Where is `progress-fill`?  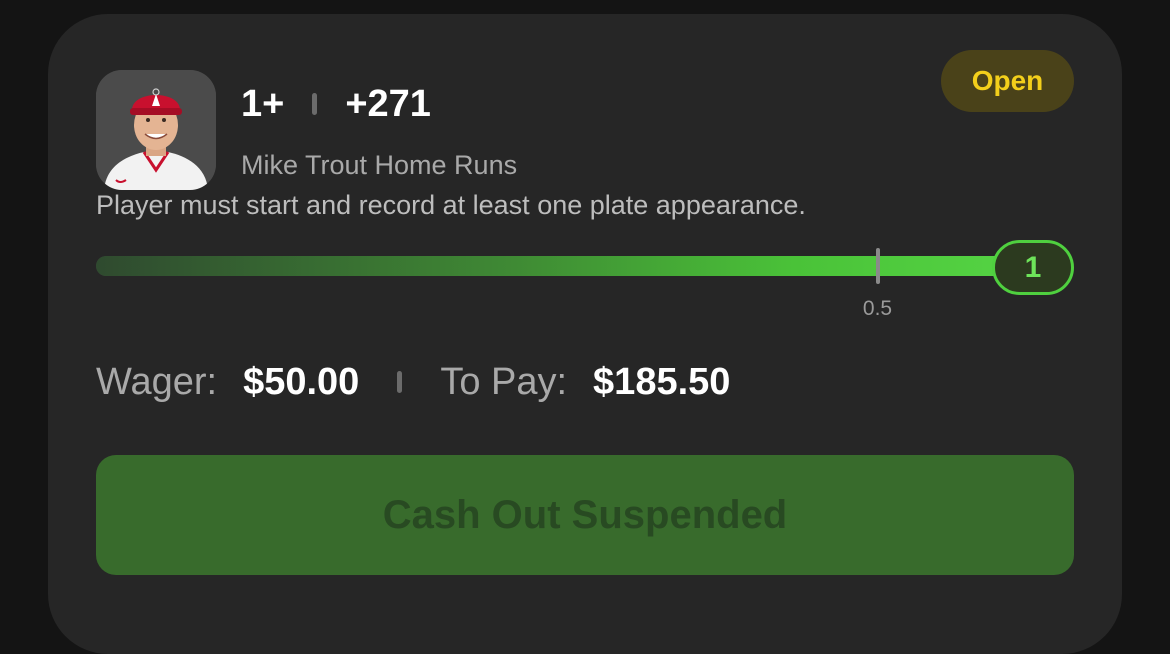
progress-fill is located at coordinates (561, 266).